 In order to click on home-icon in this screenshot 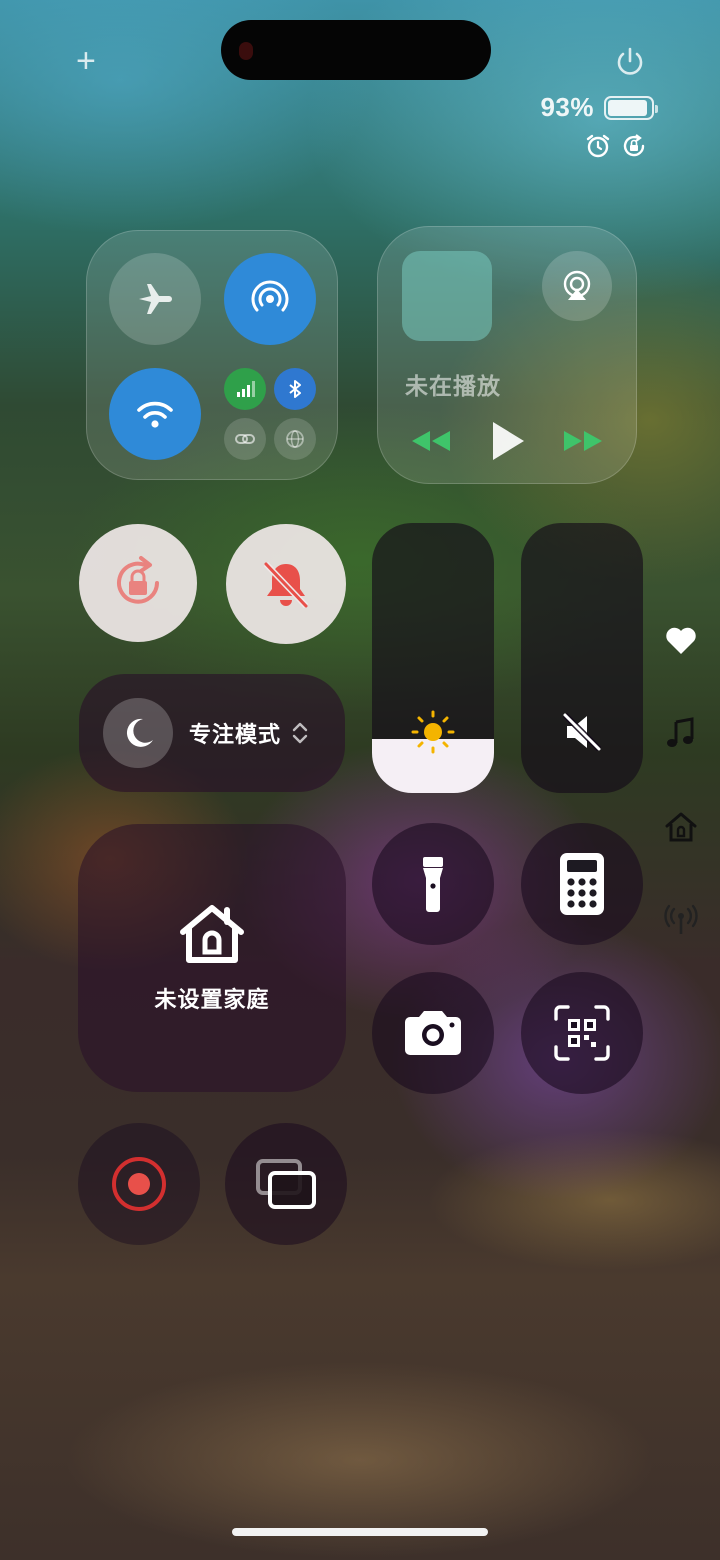, I will do `click(681, 827)`.